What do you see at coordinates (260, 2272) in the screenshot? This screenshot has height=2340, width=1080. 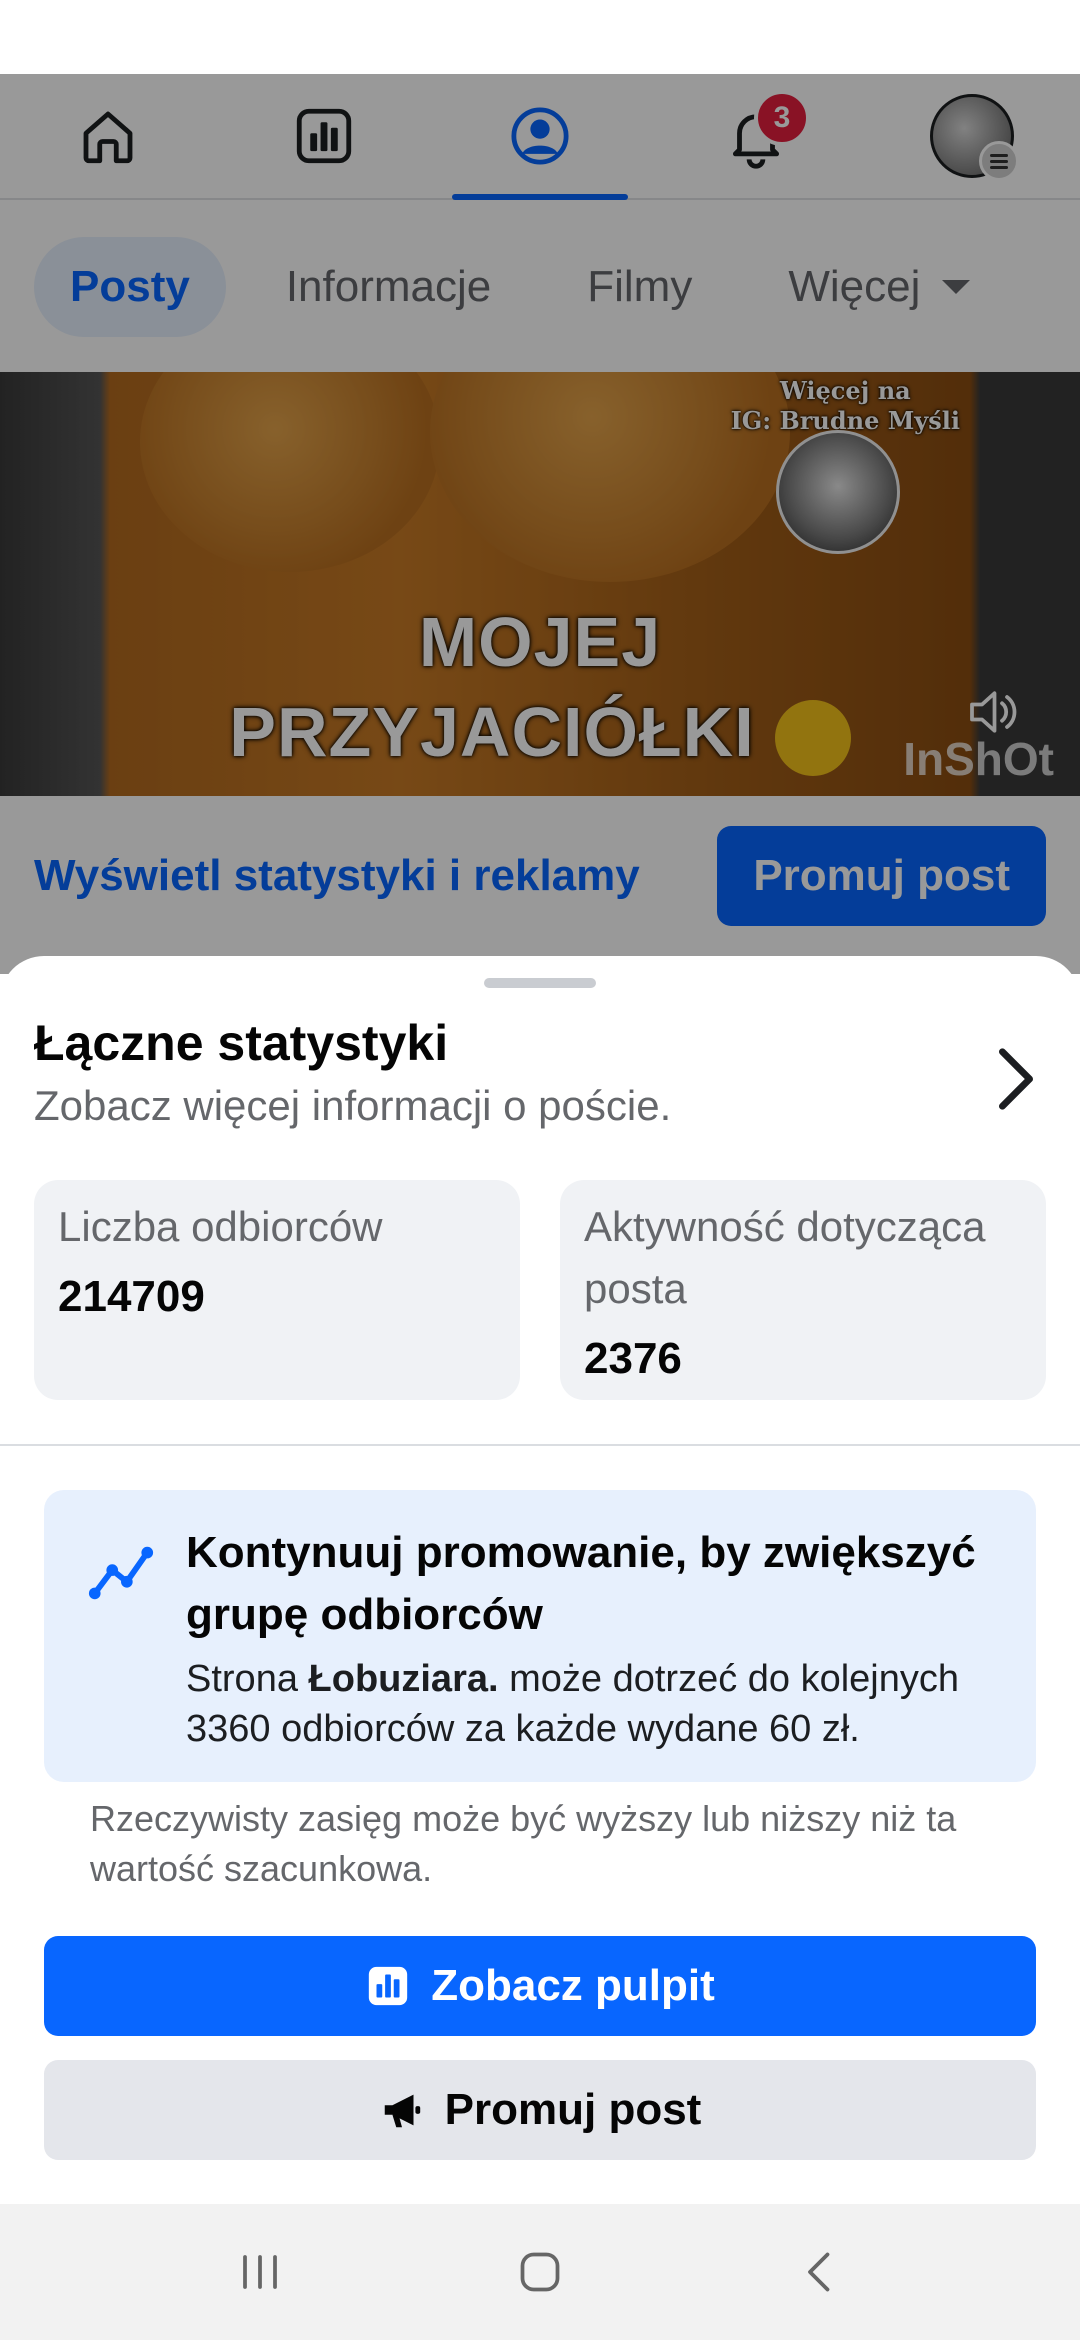 I see `recent-apps-icon` at bounding box center [260, 2272].